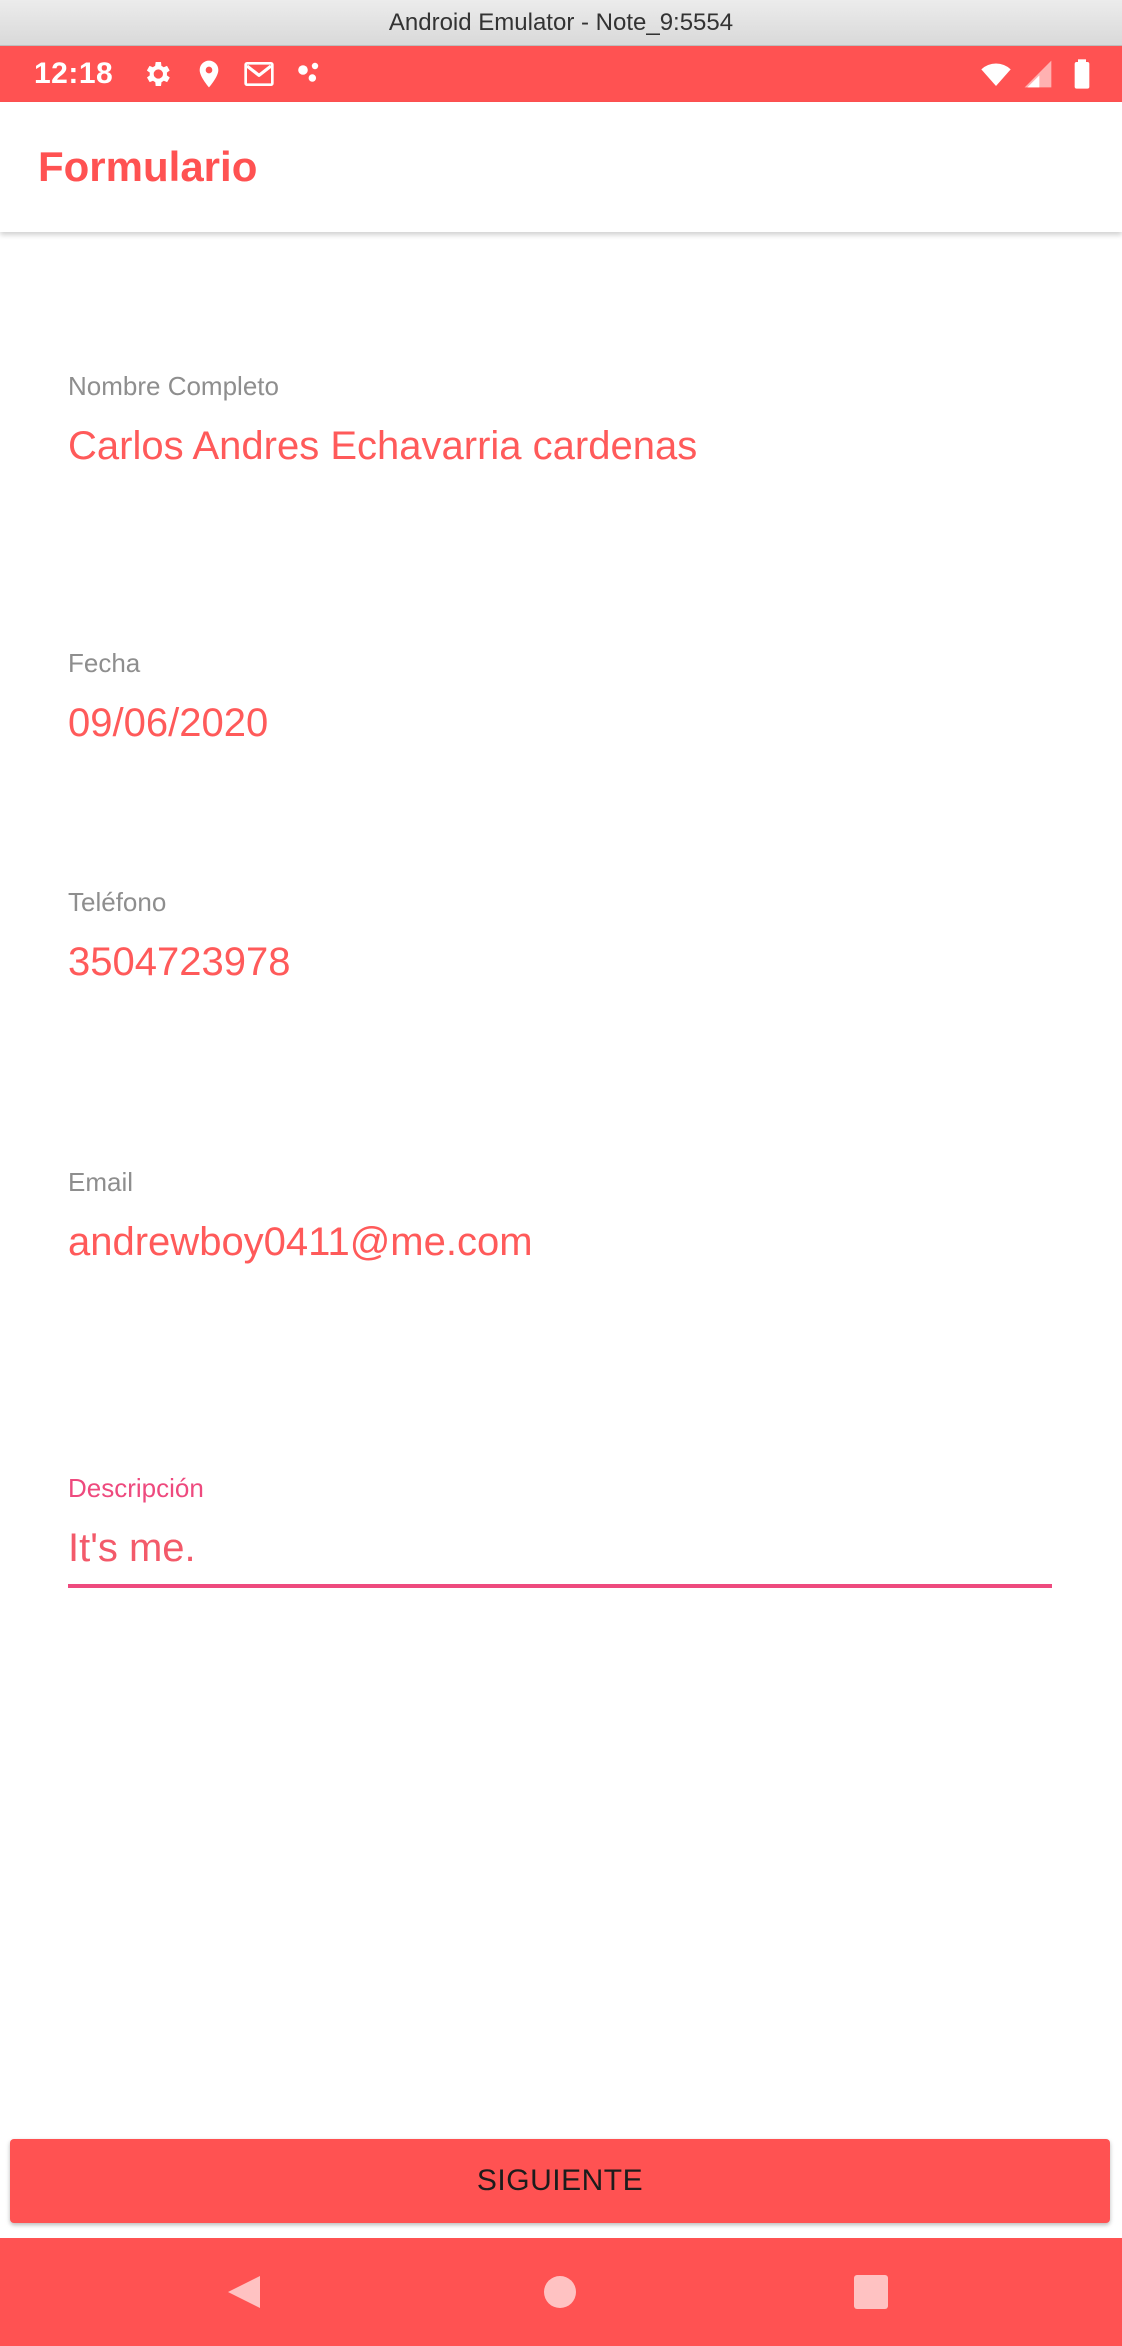  I want to click on emulator-window-titlebar: Android Emulator - Note_9:5554, so click(561, 23).